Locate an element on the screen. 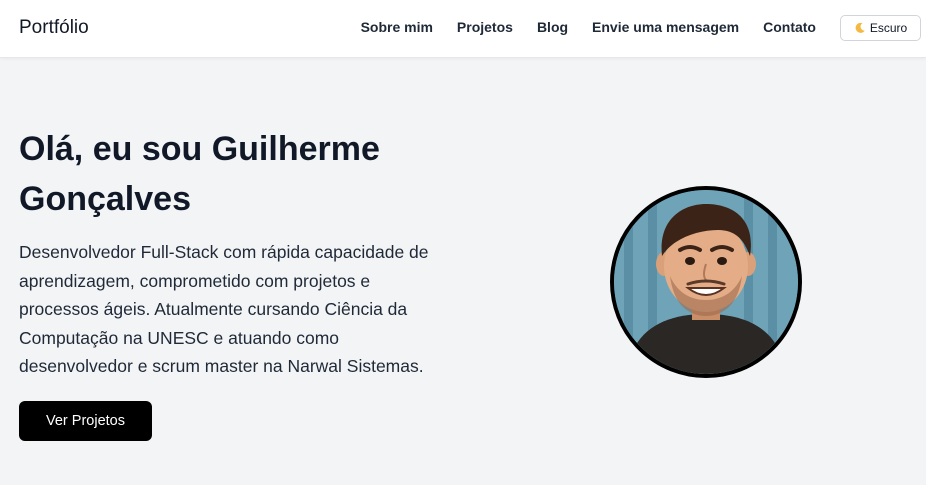 This screenshot has width=926, height=485. nav-link-envie-mensagem: Envie uma mensagem is located at coordinates (665, 27).